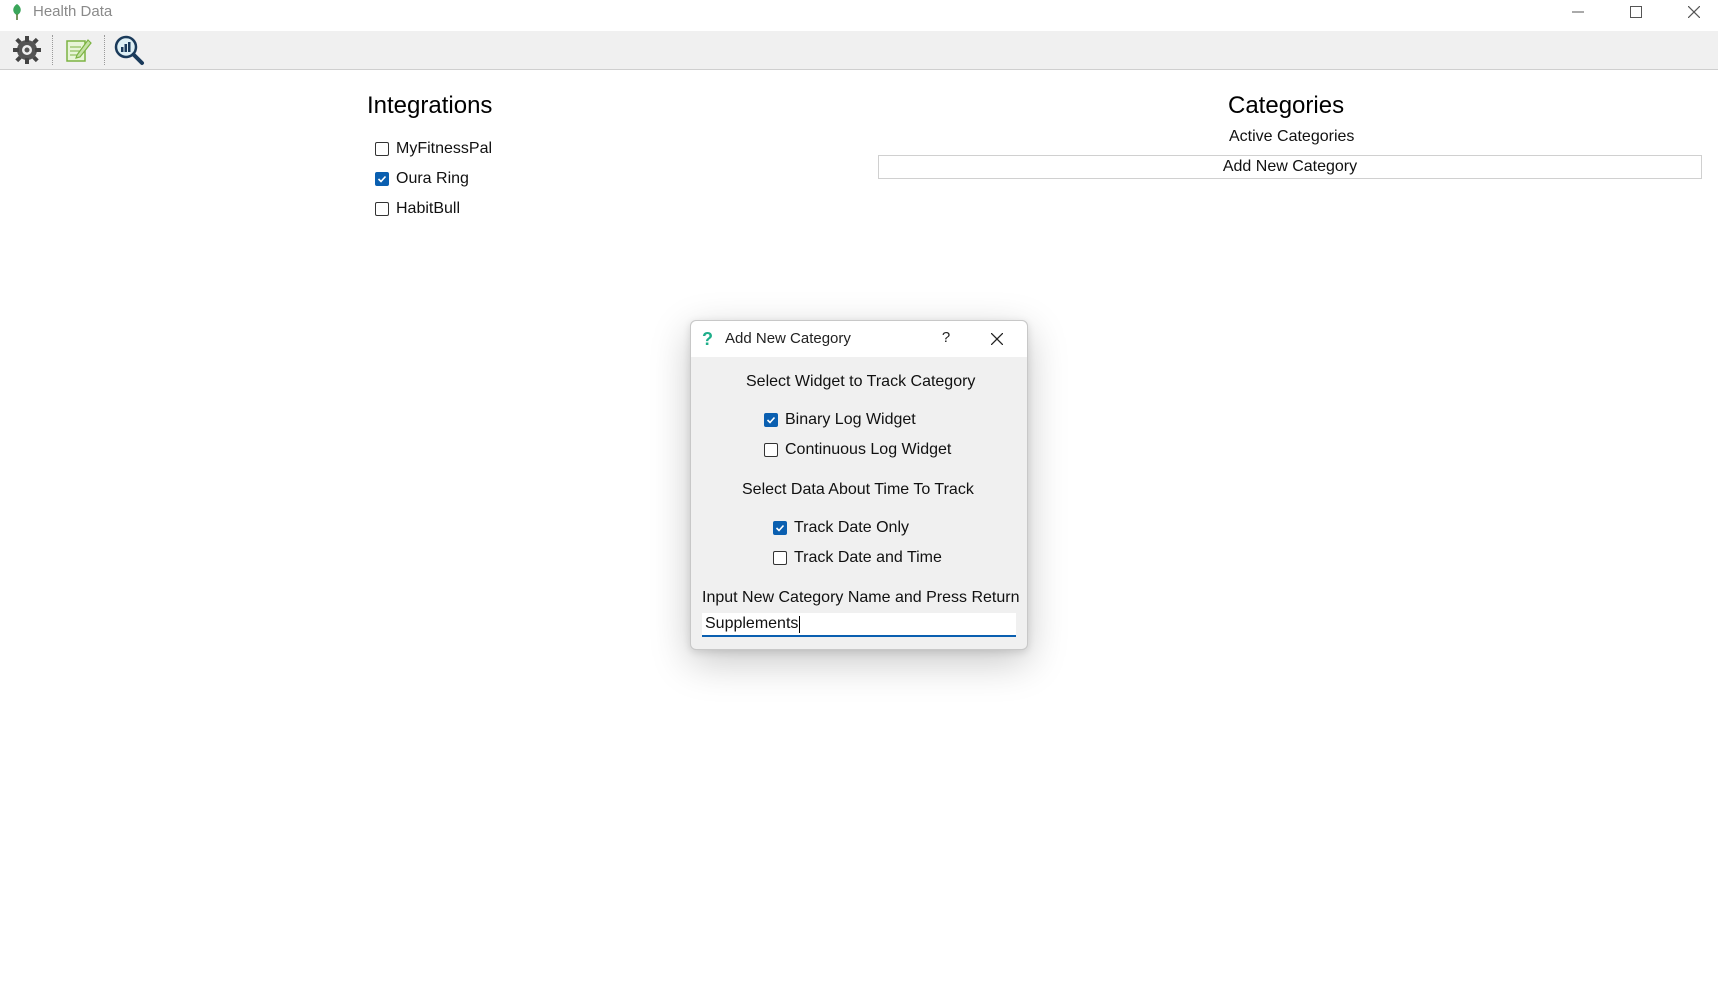  I want to click on category-name-value: Supplements, so click(752, 623).